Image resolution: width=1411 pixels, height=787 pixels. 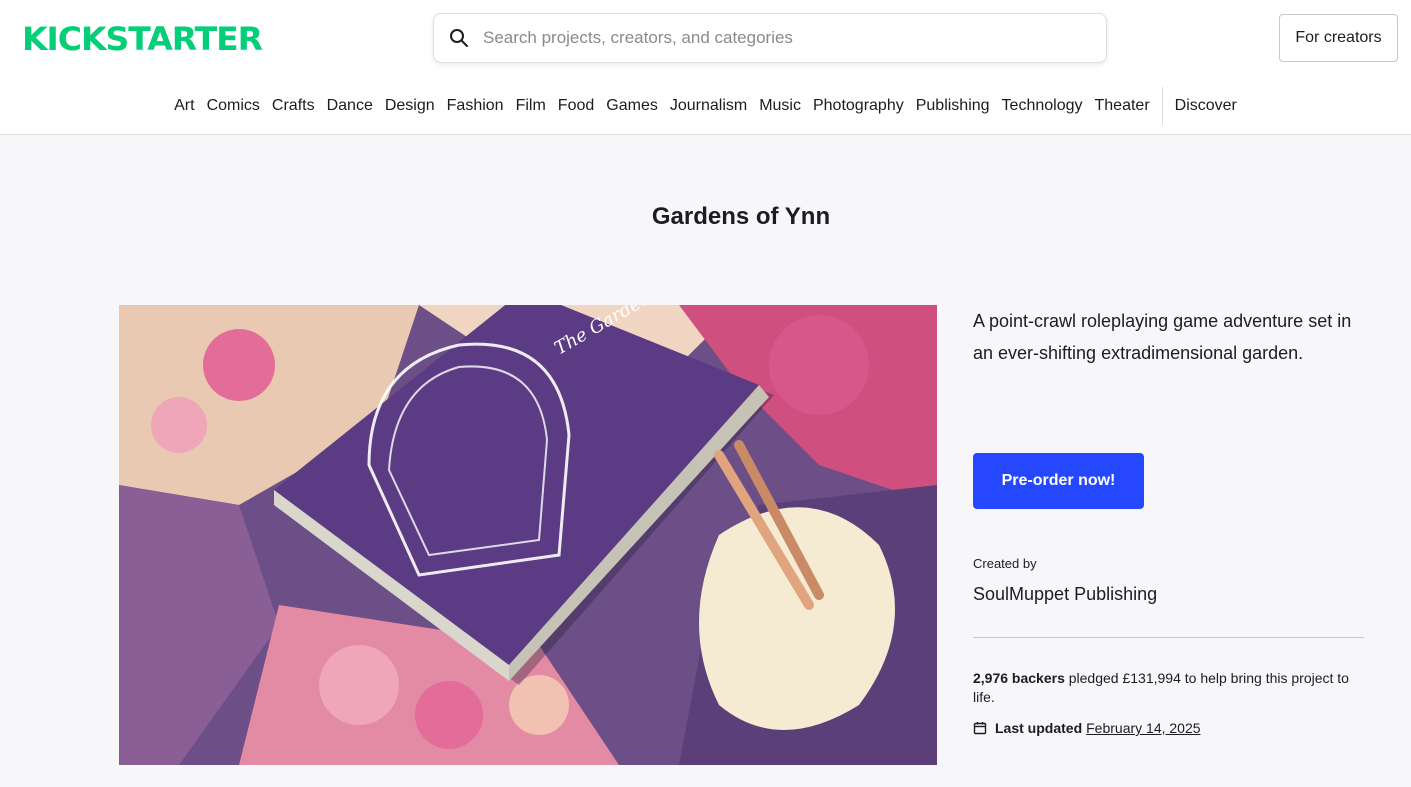 What do you see at coordinates (1039, 728) in the screenshot?
I see `last-updated-label: Last updated` at bounding box center [1039, 728].